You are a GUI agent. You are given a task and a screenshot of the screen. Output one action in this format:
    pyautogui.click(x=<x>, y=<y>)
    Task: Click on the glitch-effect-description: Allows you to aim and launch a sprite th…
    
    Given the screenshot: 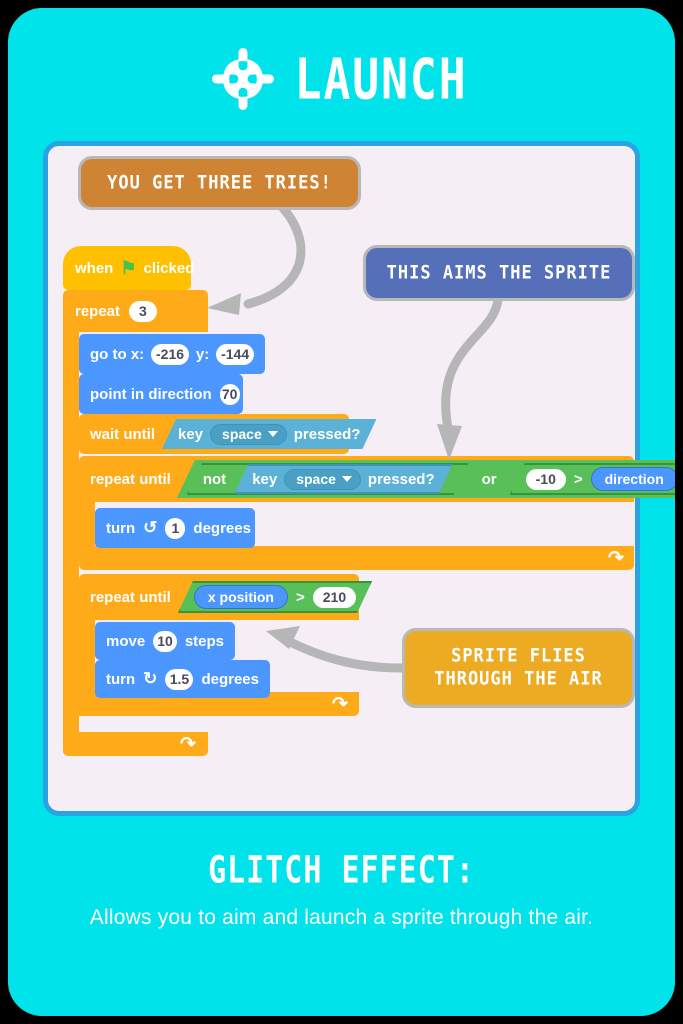 What is the action you would take?
    pyautogui.click(x=341, y=917)
    